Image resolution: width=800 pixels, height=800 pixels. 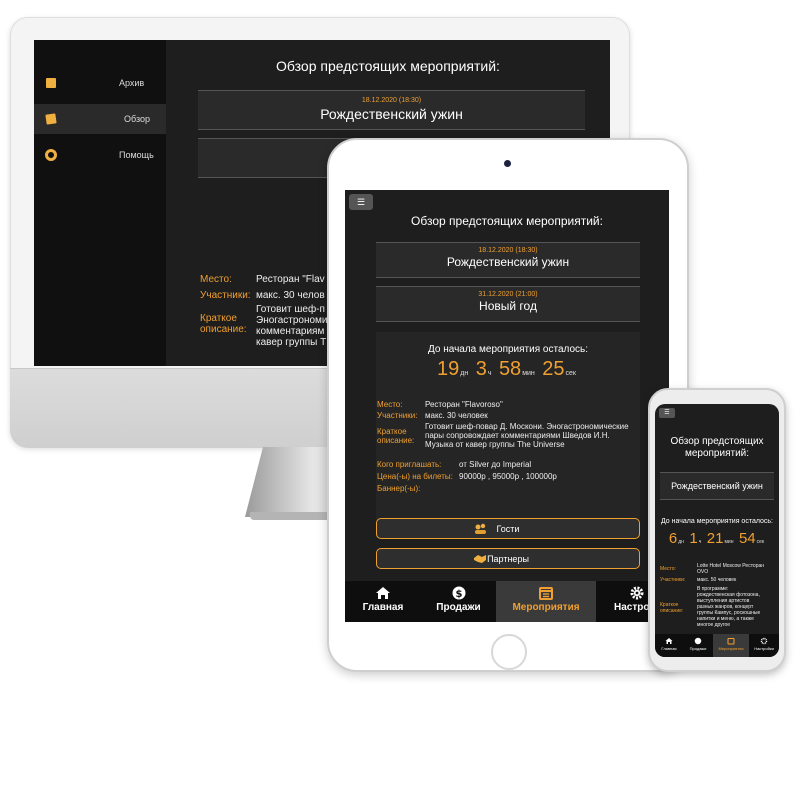 I want to click on price-label: Цена(-ы) на билеты:, so click(x=415, y=476).